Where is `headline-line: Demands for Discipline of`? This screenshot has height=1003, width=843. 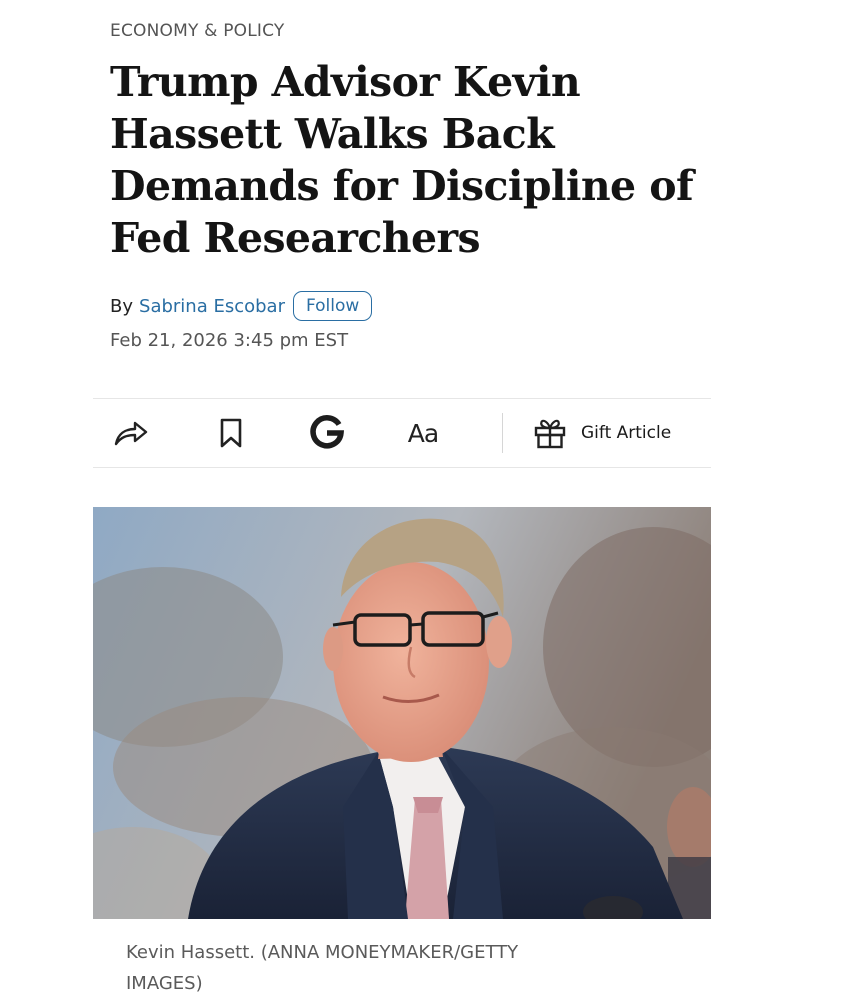 headline-line: Demands for Discipline of is located at coordinates (402, 186).